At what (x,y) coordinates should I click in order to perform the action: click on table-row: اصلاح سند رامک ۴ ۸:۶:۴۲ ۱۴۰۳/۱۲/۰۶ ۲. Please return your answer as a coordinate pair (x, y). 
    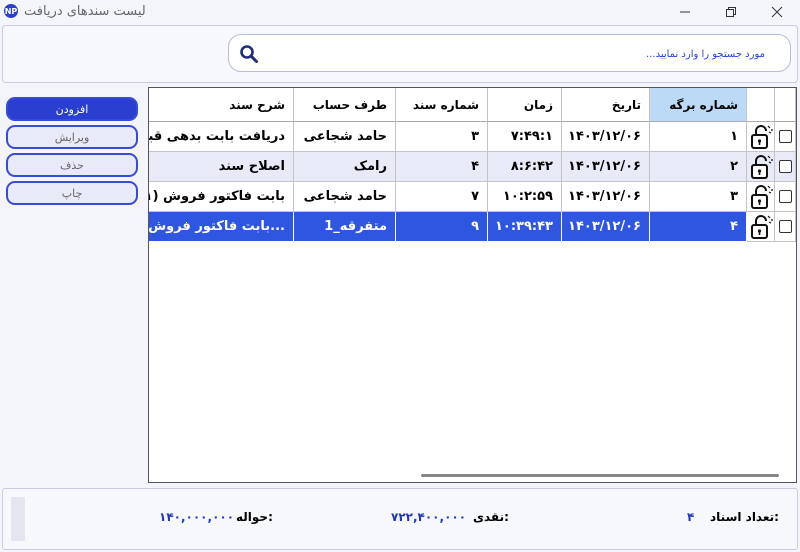
    Looking at the image, I should click on (472, 167).